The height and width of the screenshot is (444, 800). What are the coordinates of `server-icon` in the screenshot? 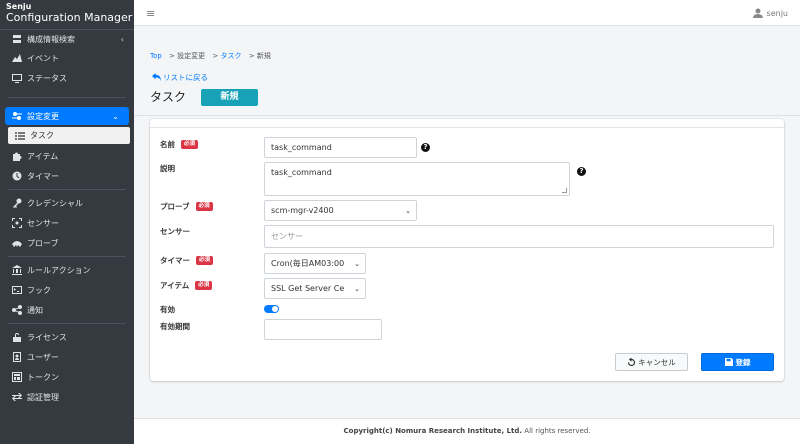 It's located at (16, 39).